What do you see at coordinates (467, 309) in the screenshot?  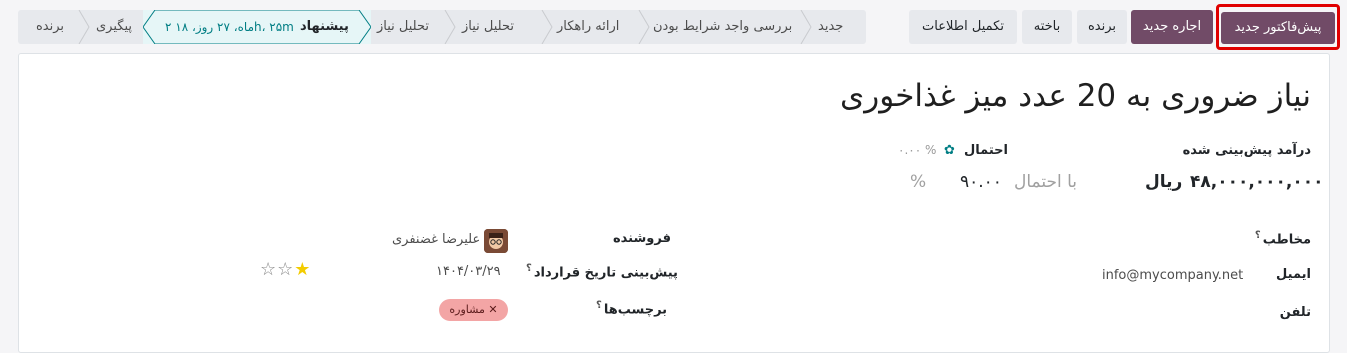 I see `tag-label: مشاوره` at bounding box center [467, 309].